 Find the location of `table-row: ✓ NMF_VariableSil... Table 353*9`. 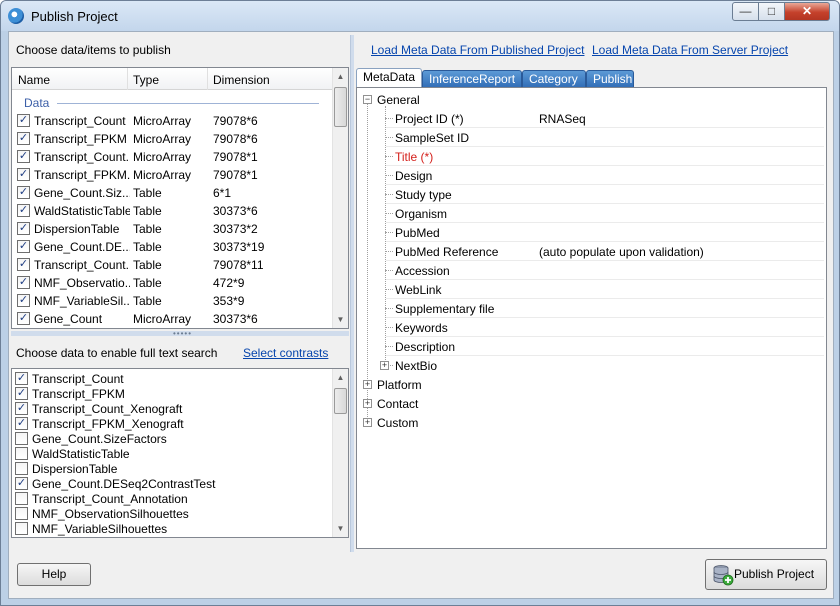

table-row: ✓ NMF_VariableSil... Table 353*9 is located at coordinates (172, 300).